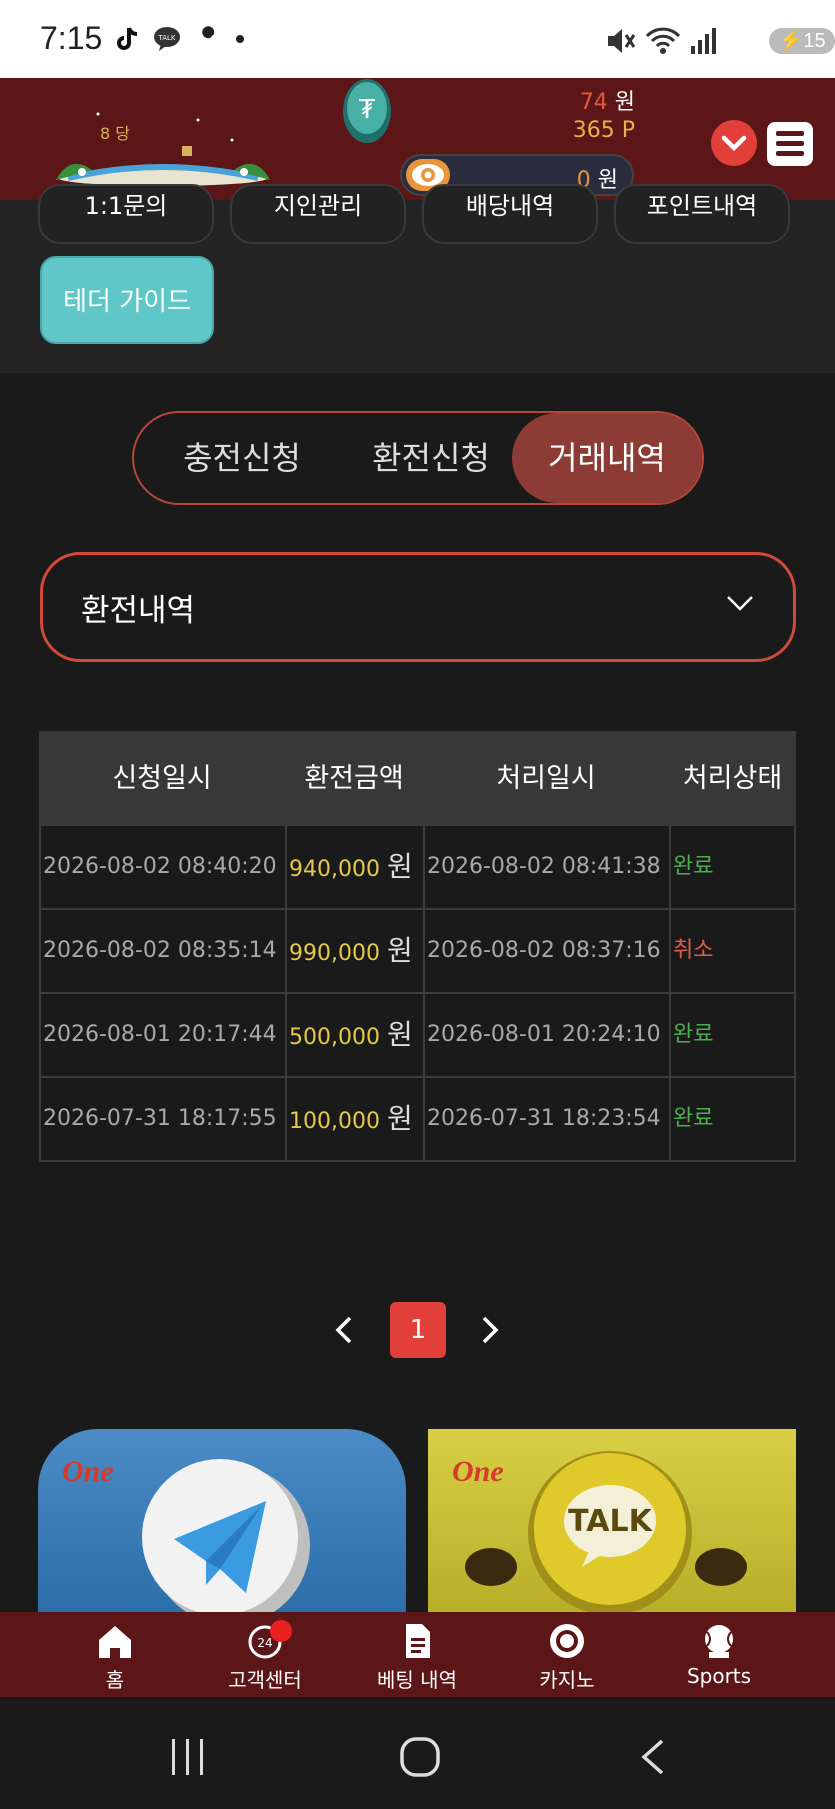  Describe the element at coordinates (567, 1641) in the screenshot. I see `casino-chip-icon` at that location.